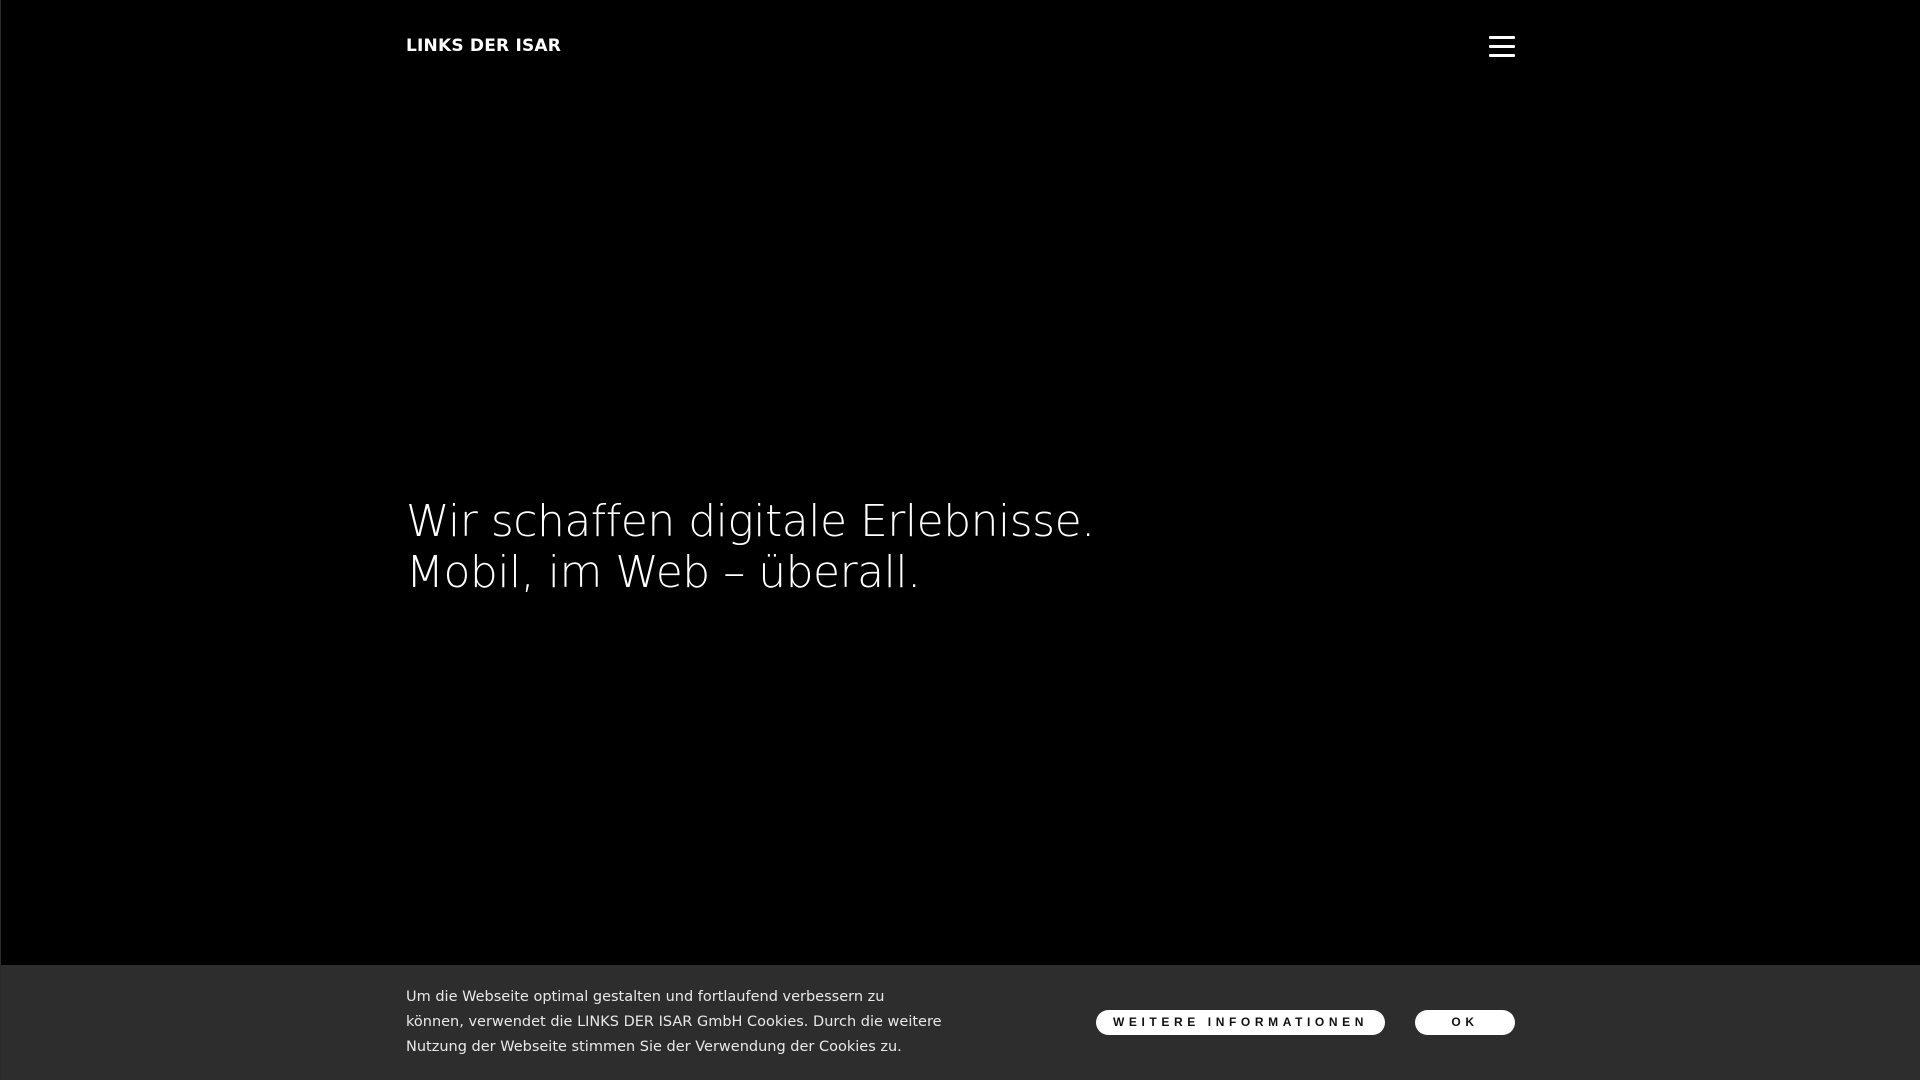 The height and width of the screenshot is (1080, 1920). I want to click on hero-line-2: Mobil, im Web – überall., so click(663, 572).